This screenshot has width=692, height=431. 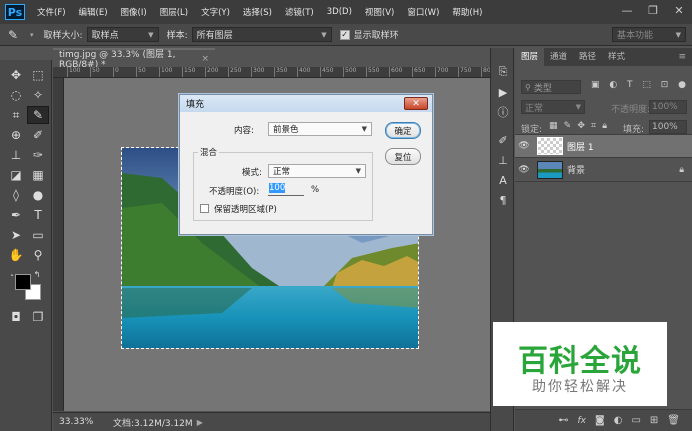 I want to click on move-tool-icon: ✥, so click(x=16, y=75).